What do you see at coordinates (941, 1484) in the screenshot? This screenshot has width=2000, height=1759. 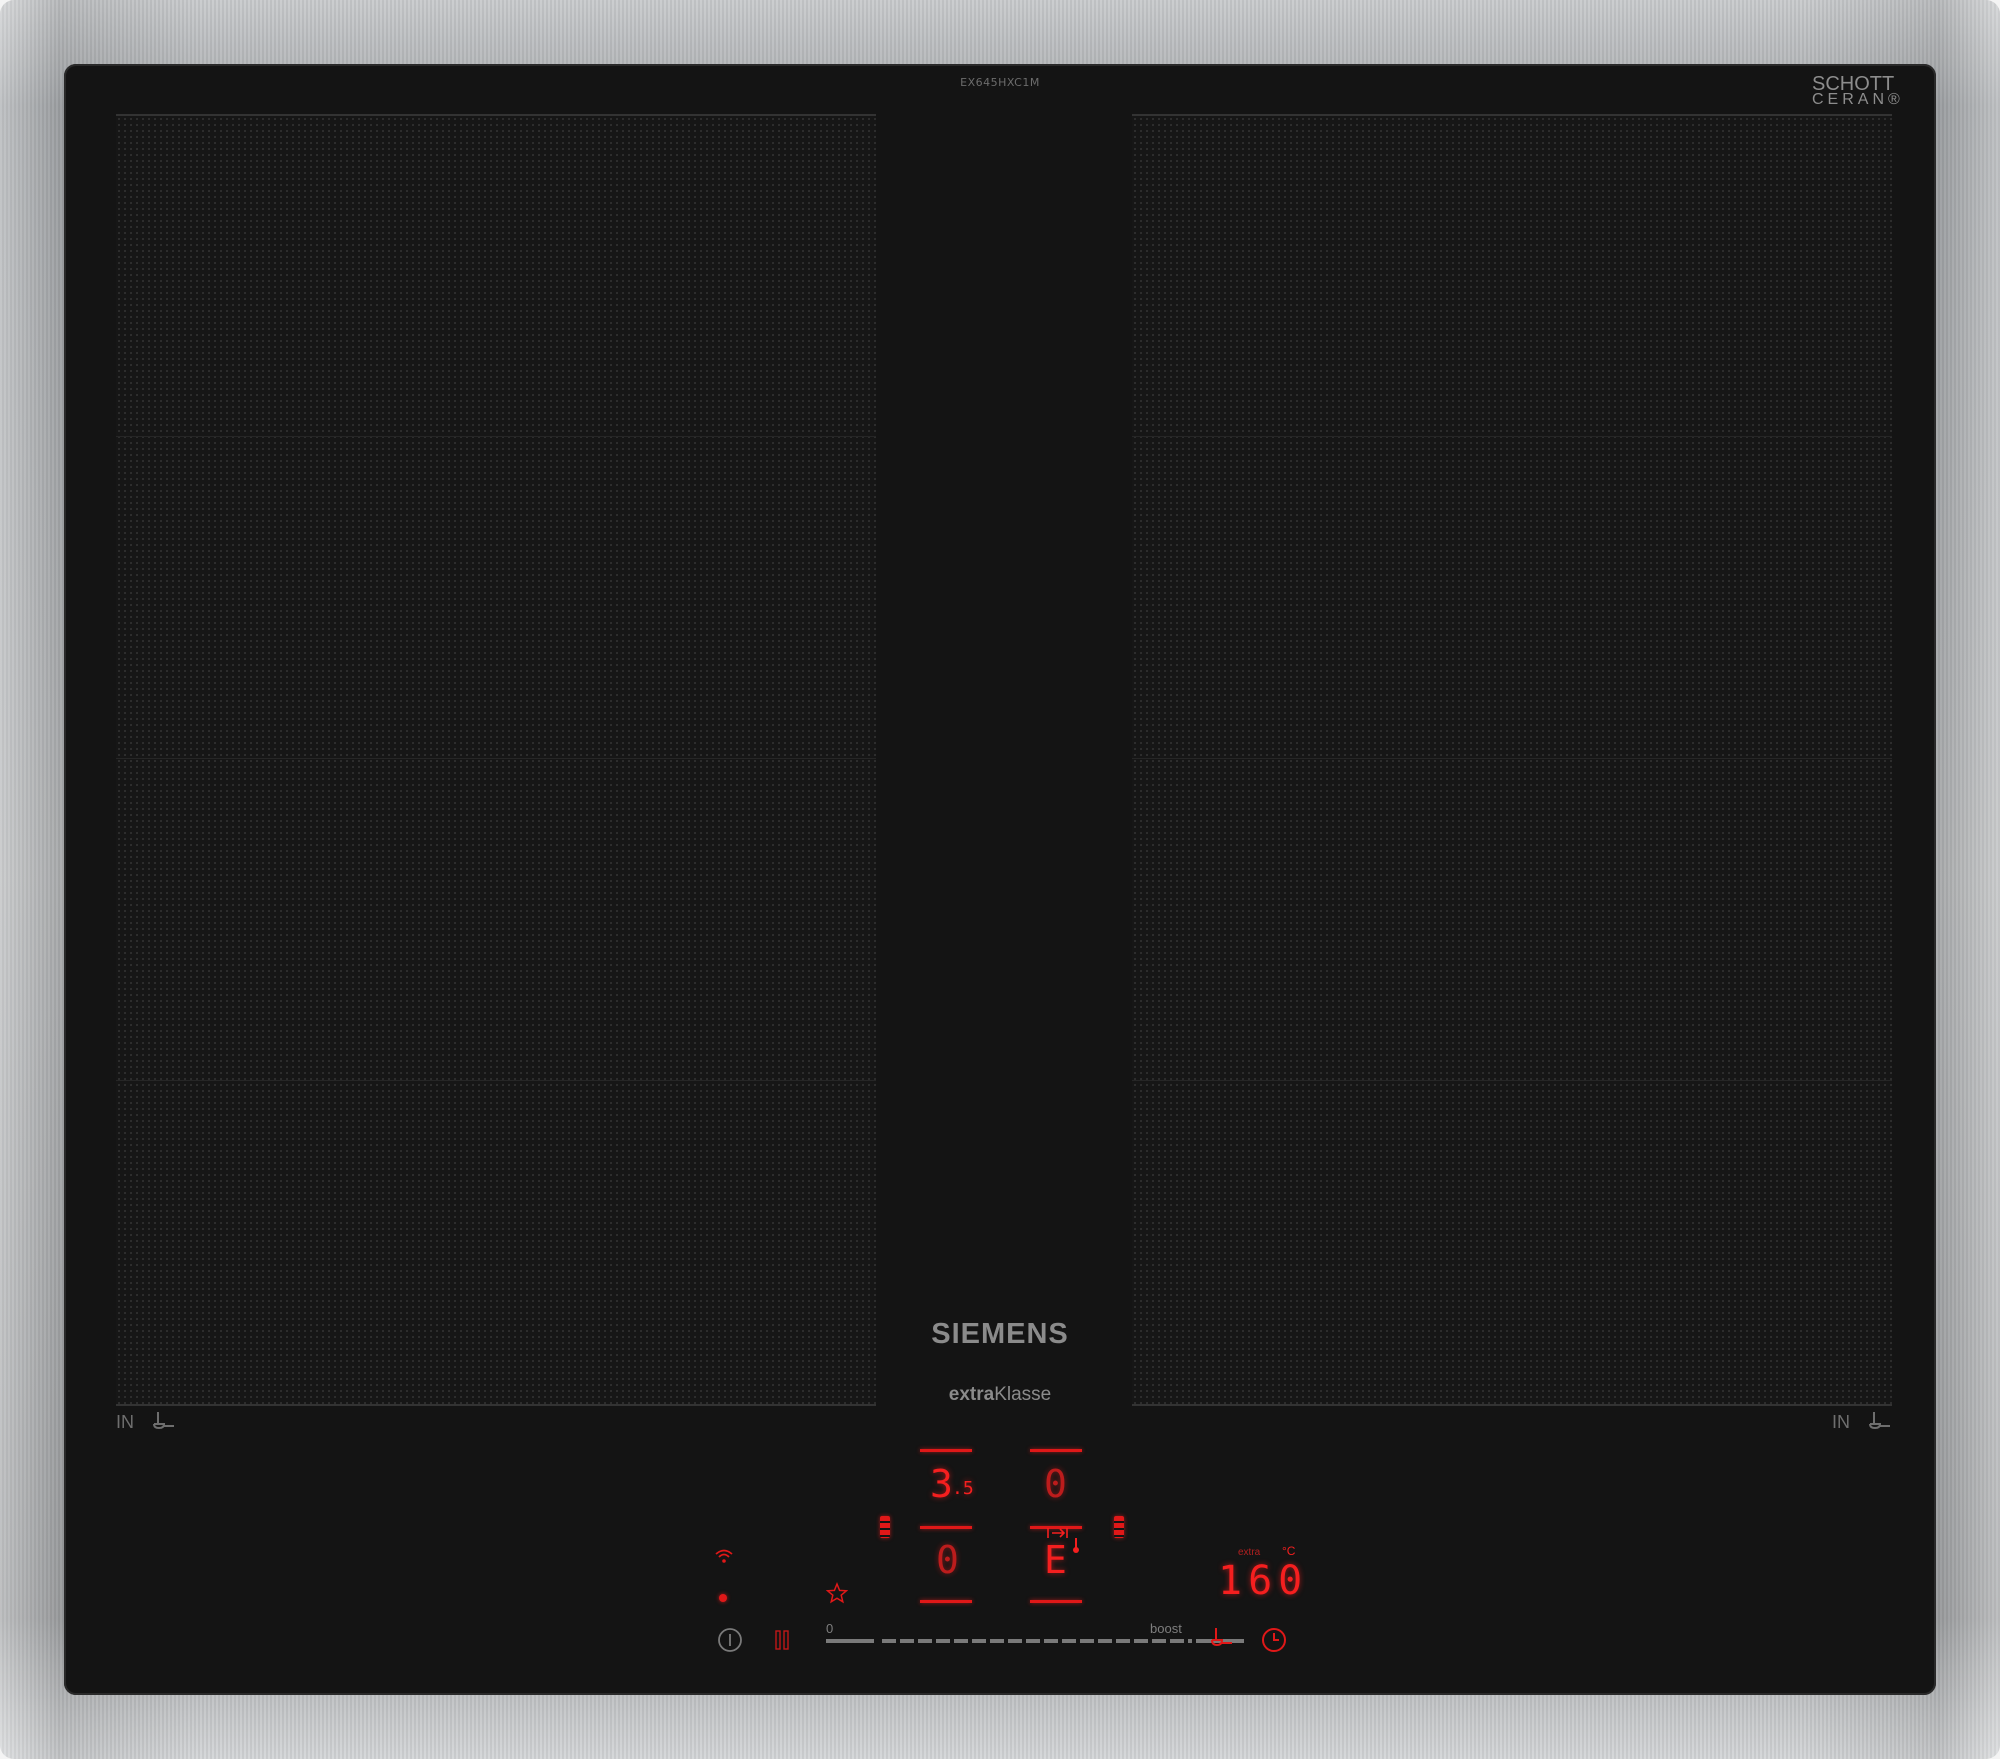 I see `power-level-value: 3` at bounding box center [941, 1484].